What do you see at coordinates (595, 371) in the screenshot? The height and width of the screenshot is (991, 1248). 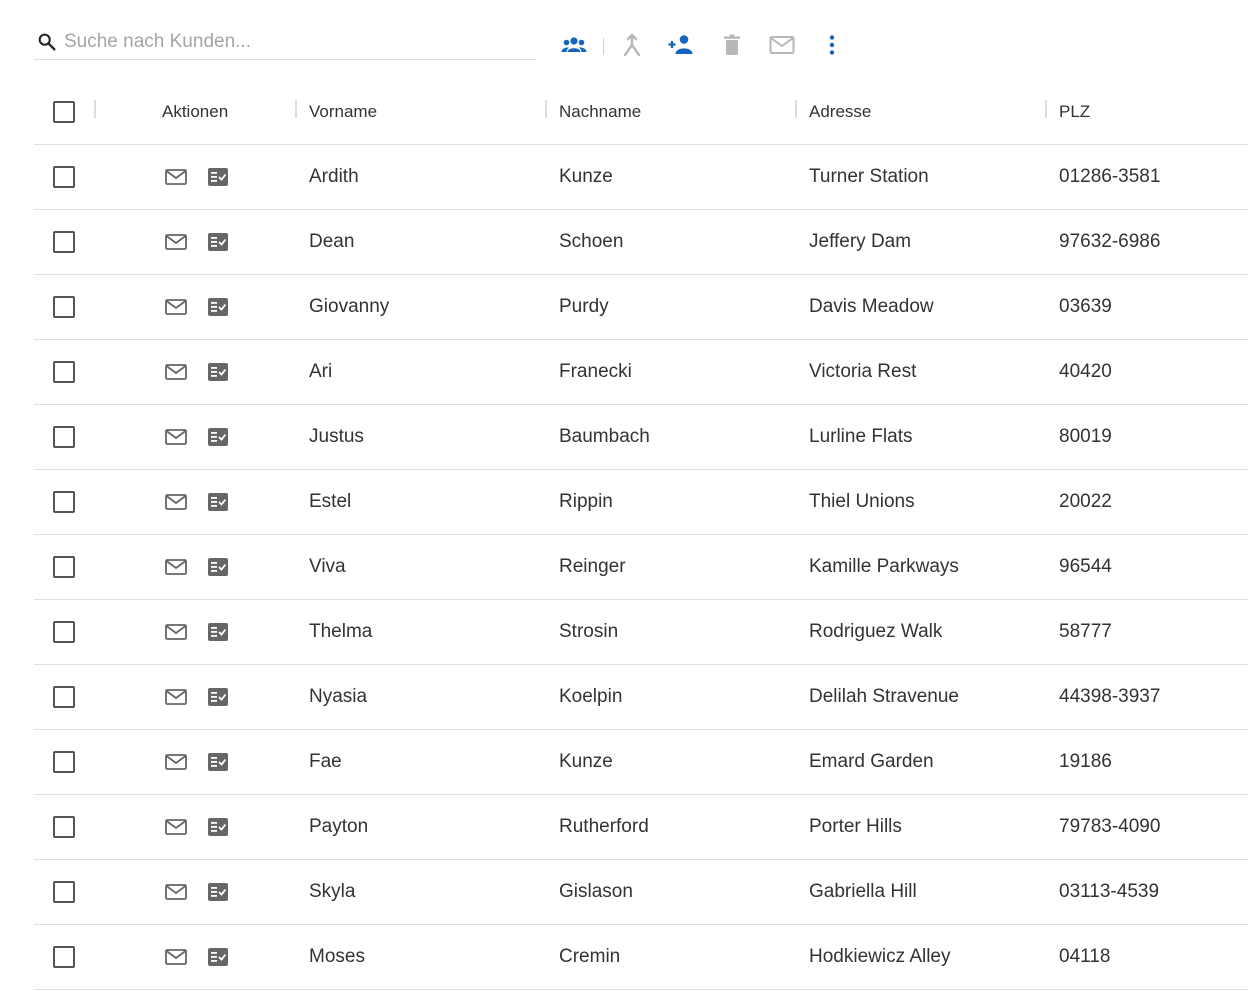 I see `cell-nachname: Franecki` at bounding box center [595, 371].